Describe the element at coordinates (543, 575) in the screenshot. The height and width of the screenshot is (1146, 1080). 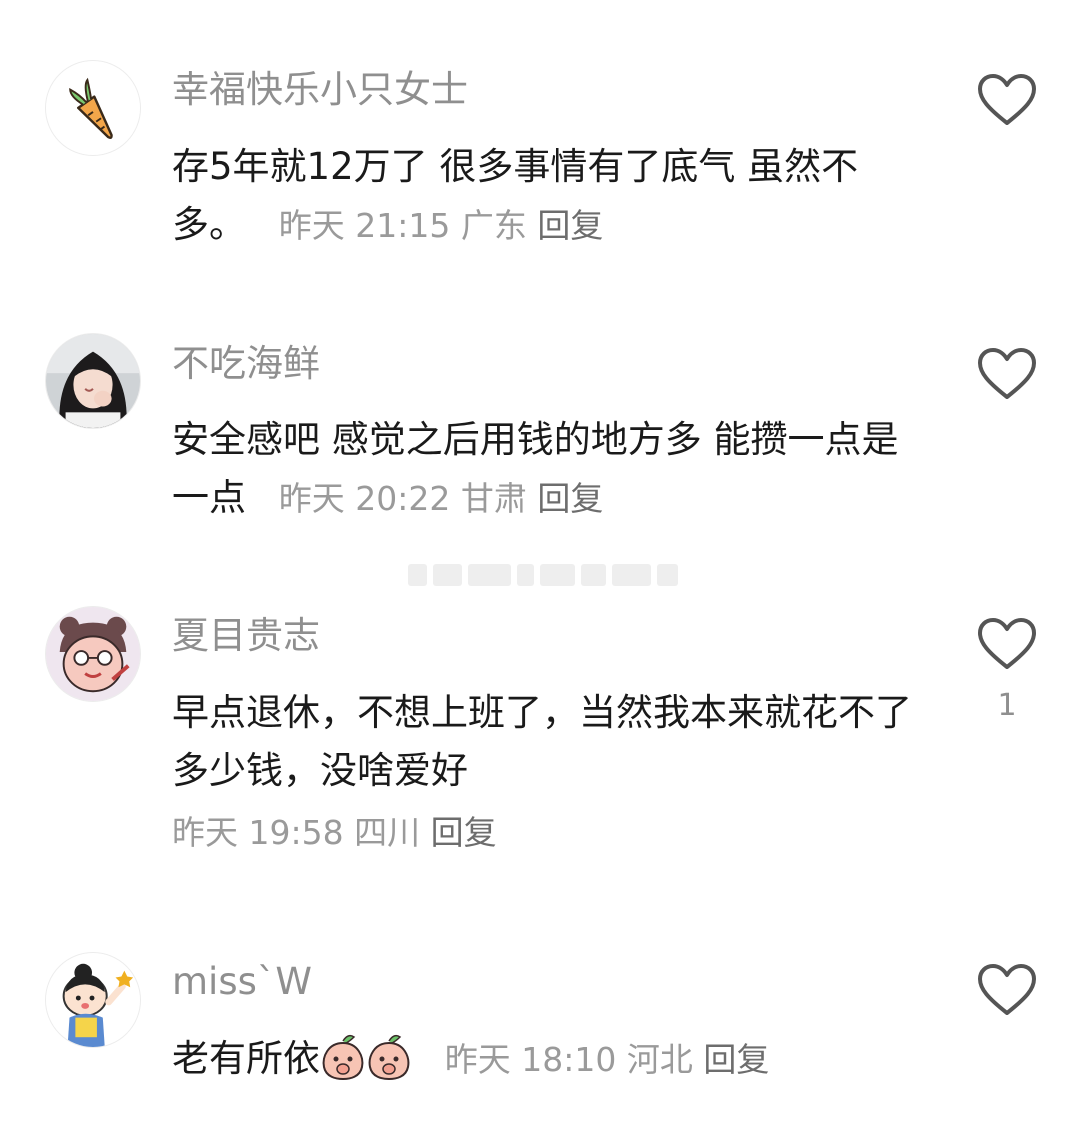
I see `divider` at that location.